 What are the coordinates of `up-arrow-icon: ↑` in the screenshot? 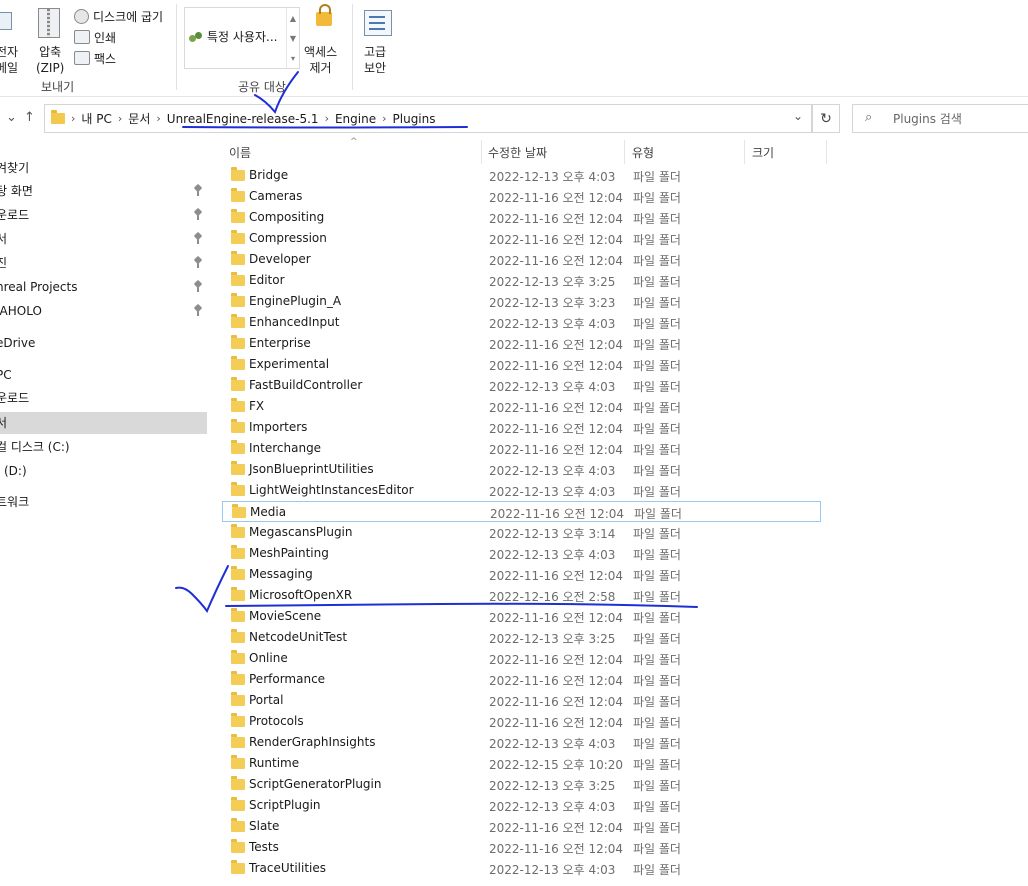 It's located at (29, 117).